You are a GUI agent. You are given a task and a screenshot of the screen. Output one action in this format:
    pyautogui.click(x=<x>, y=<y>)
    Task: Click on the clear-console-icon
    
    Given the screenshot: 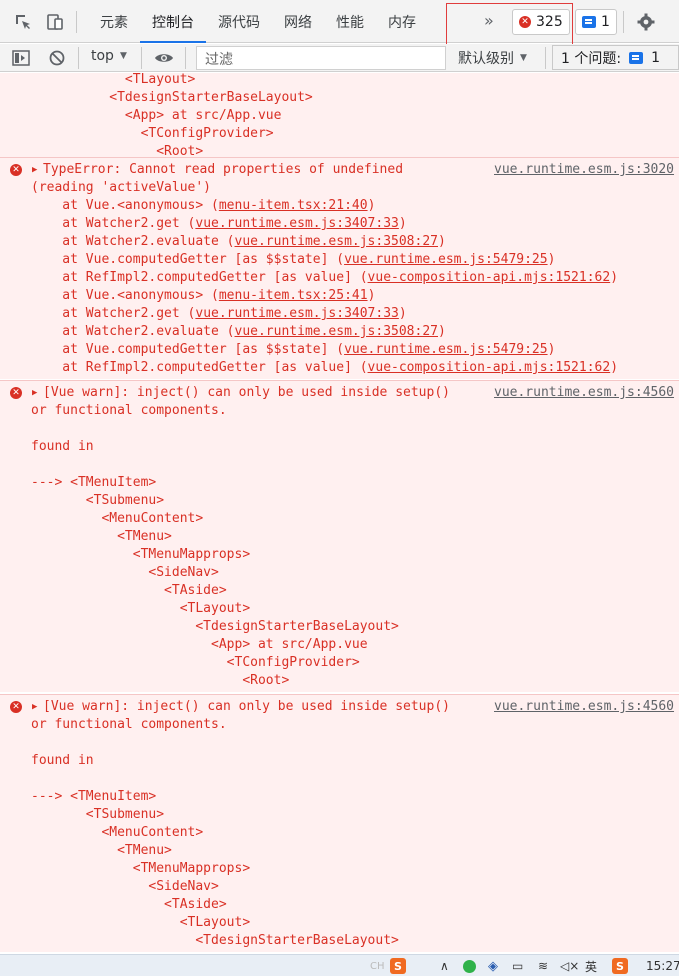 What is the action you would take?
    pyautogui.click(x=57, y=58)
    